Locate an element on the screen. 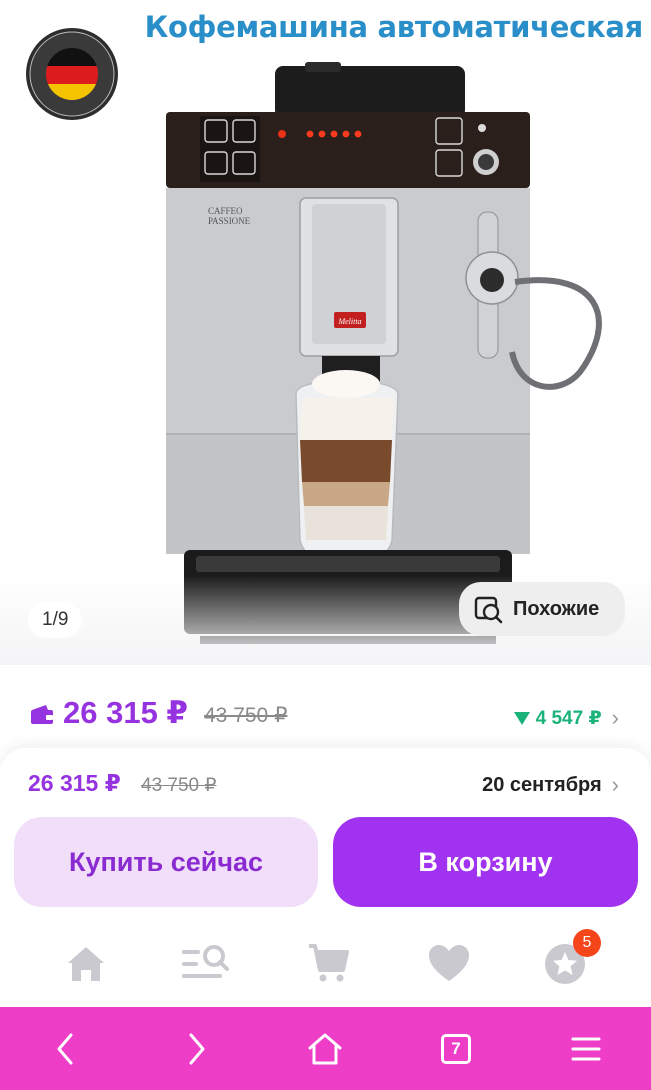 The width and height of the screenshot is (651, 1090). tabs-count: 7 is located at coordinates (456, 1049).